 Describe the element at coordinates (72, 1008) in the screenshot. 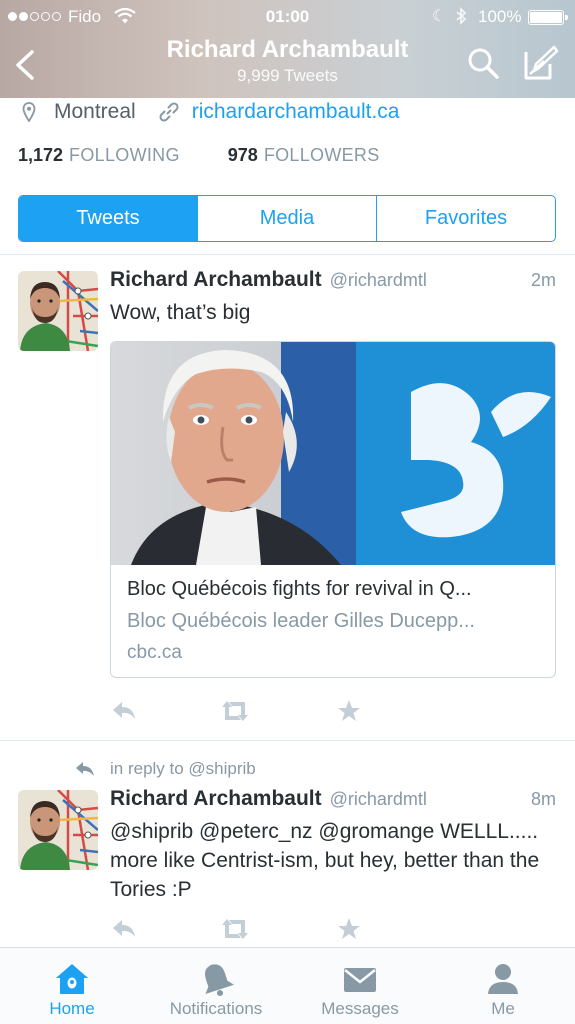

I see `tab-home-label: Home` at that location.